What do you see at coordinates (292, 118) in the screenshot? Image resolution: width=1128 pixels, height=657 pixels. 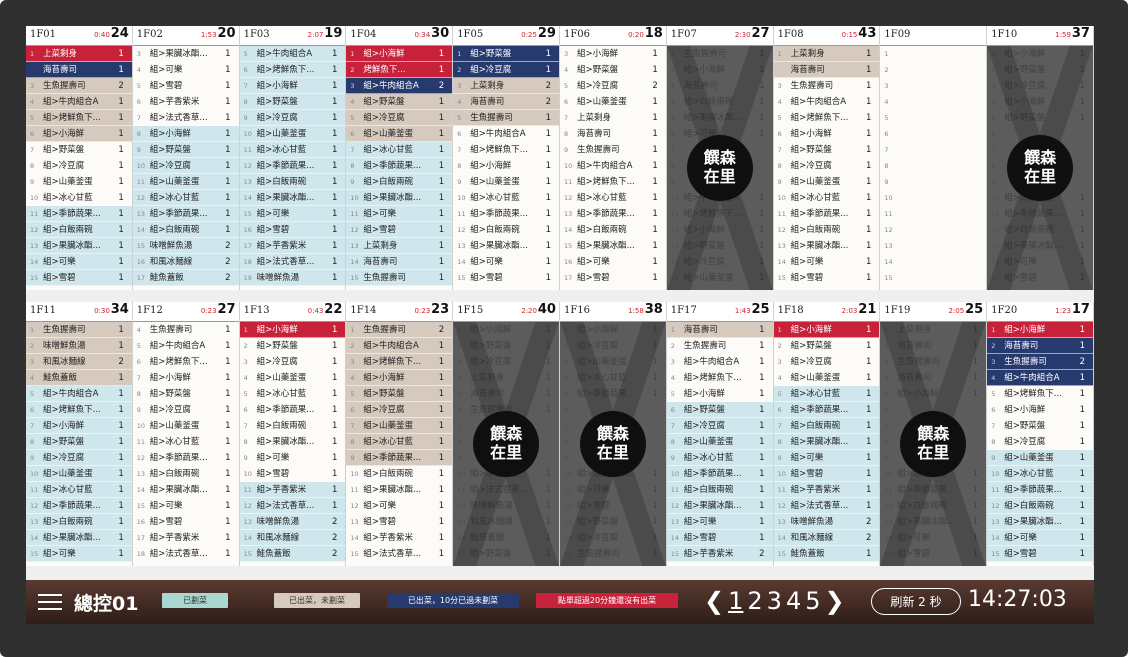 I see `order-item-row: 9 組>冷豆腐 1` at bounding box center [292, 118].